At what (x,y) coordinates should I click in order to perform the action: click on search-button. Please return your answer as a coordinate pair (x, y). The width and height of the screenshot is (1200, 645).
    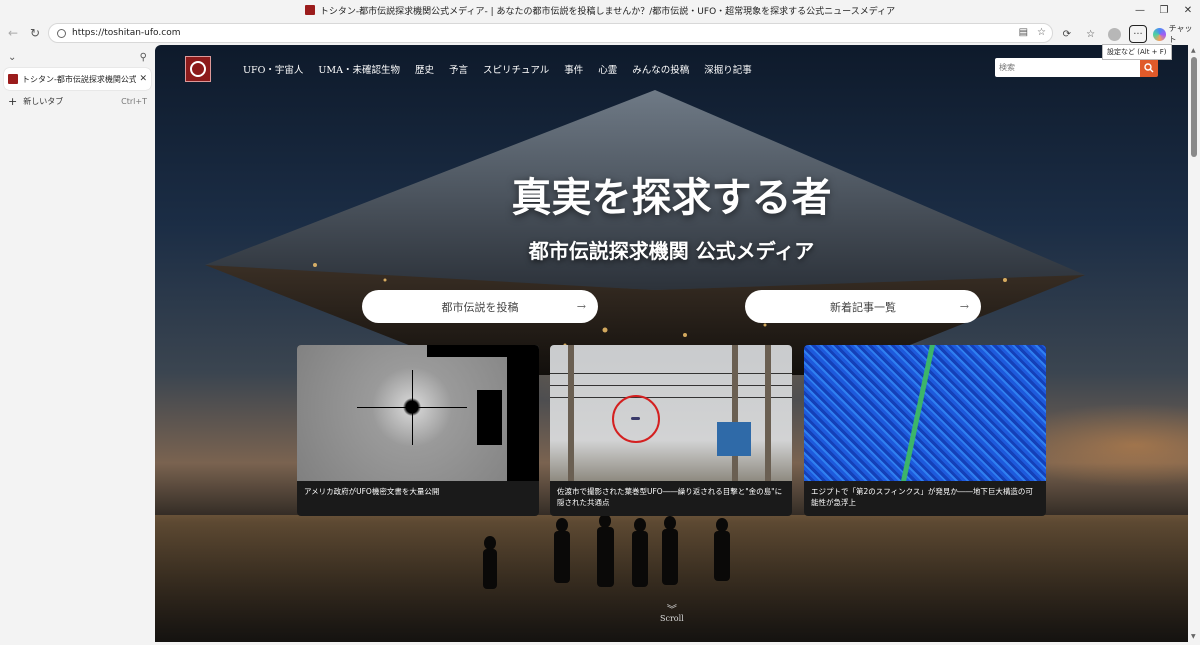
    Looking at the image, I should click on (1149, 67).